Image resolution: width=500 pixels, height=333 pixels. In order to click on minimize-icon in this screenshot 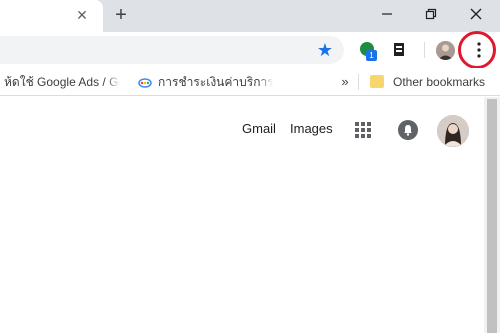, I will do `click(387, 14)`.